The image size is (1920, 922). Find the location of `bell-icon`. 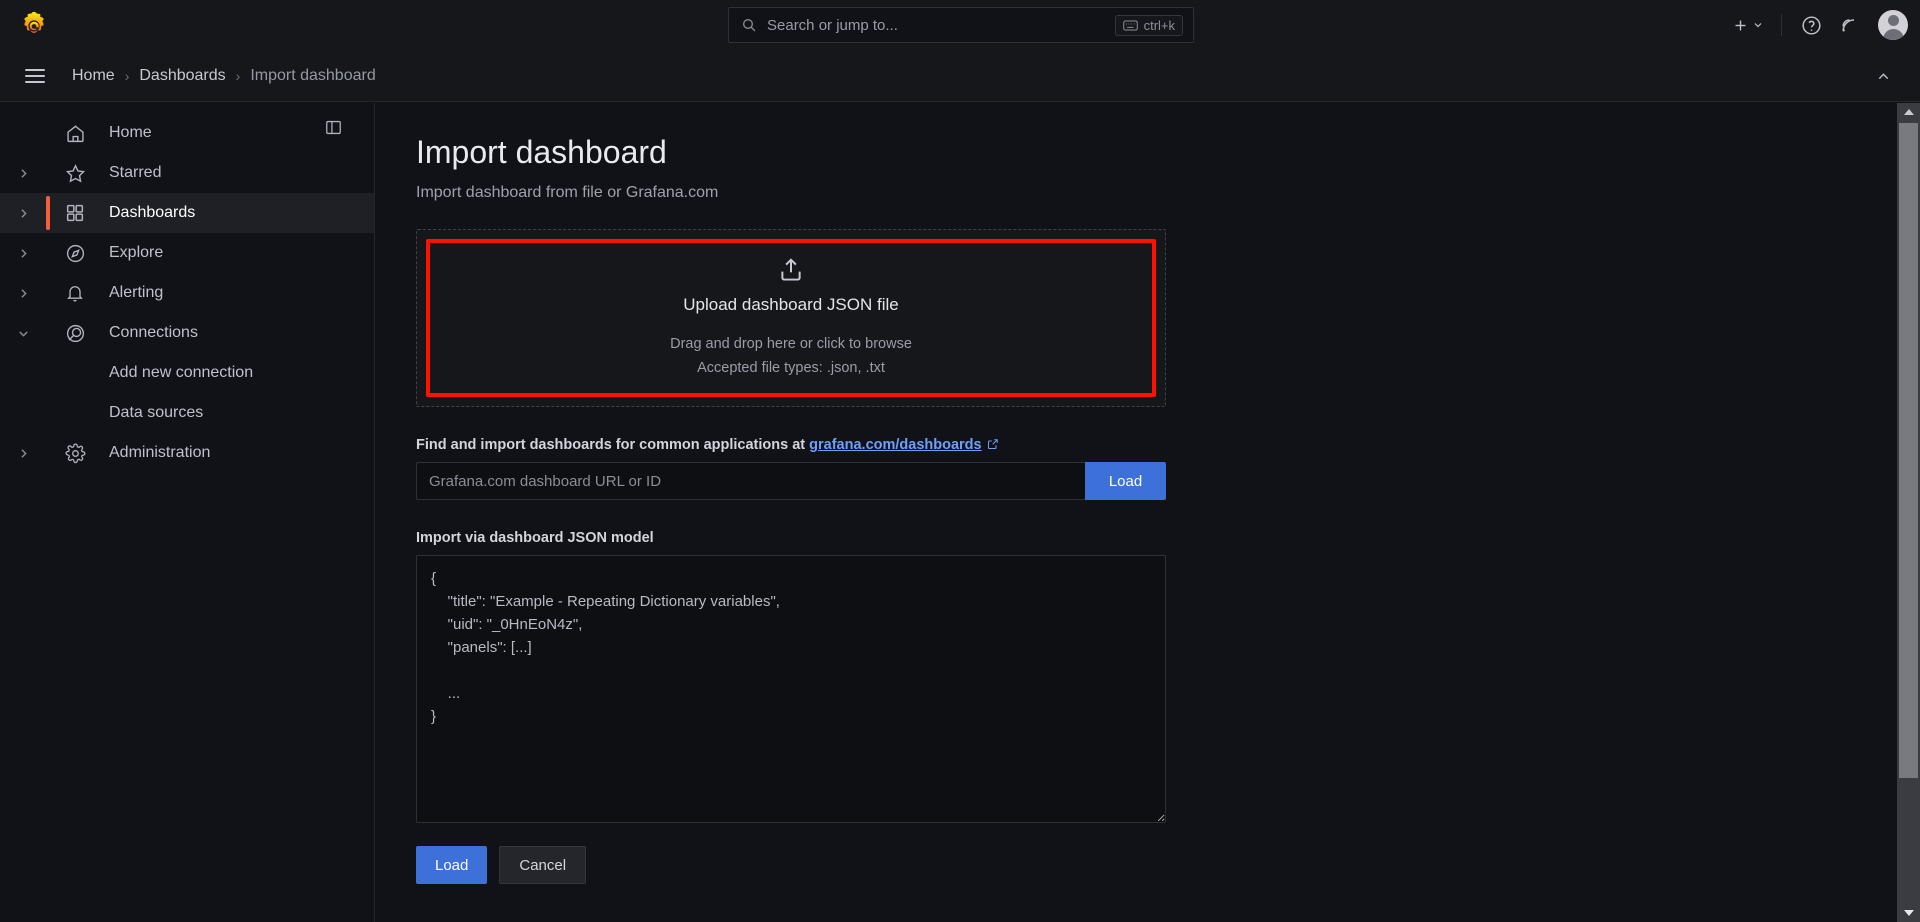

bell-icon is located at coordinates (75, 293).